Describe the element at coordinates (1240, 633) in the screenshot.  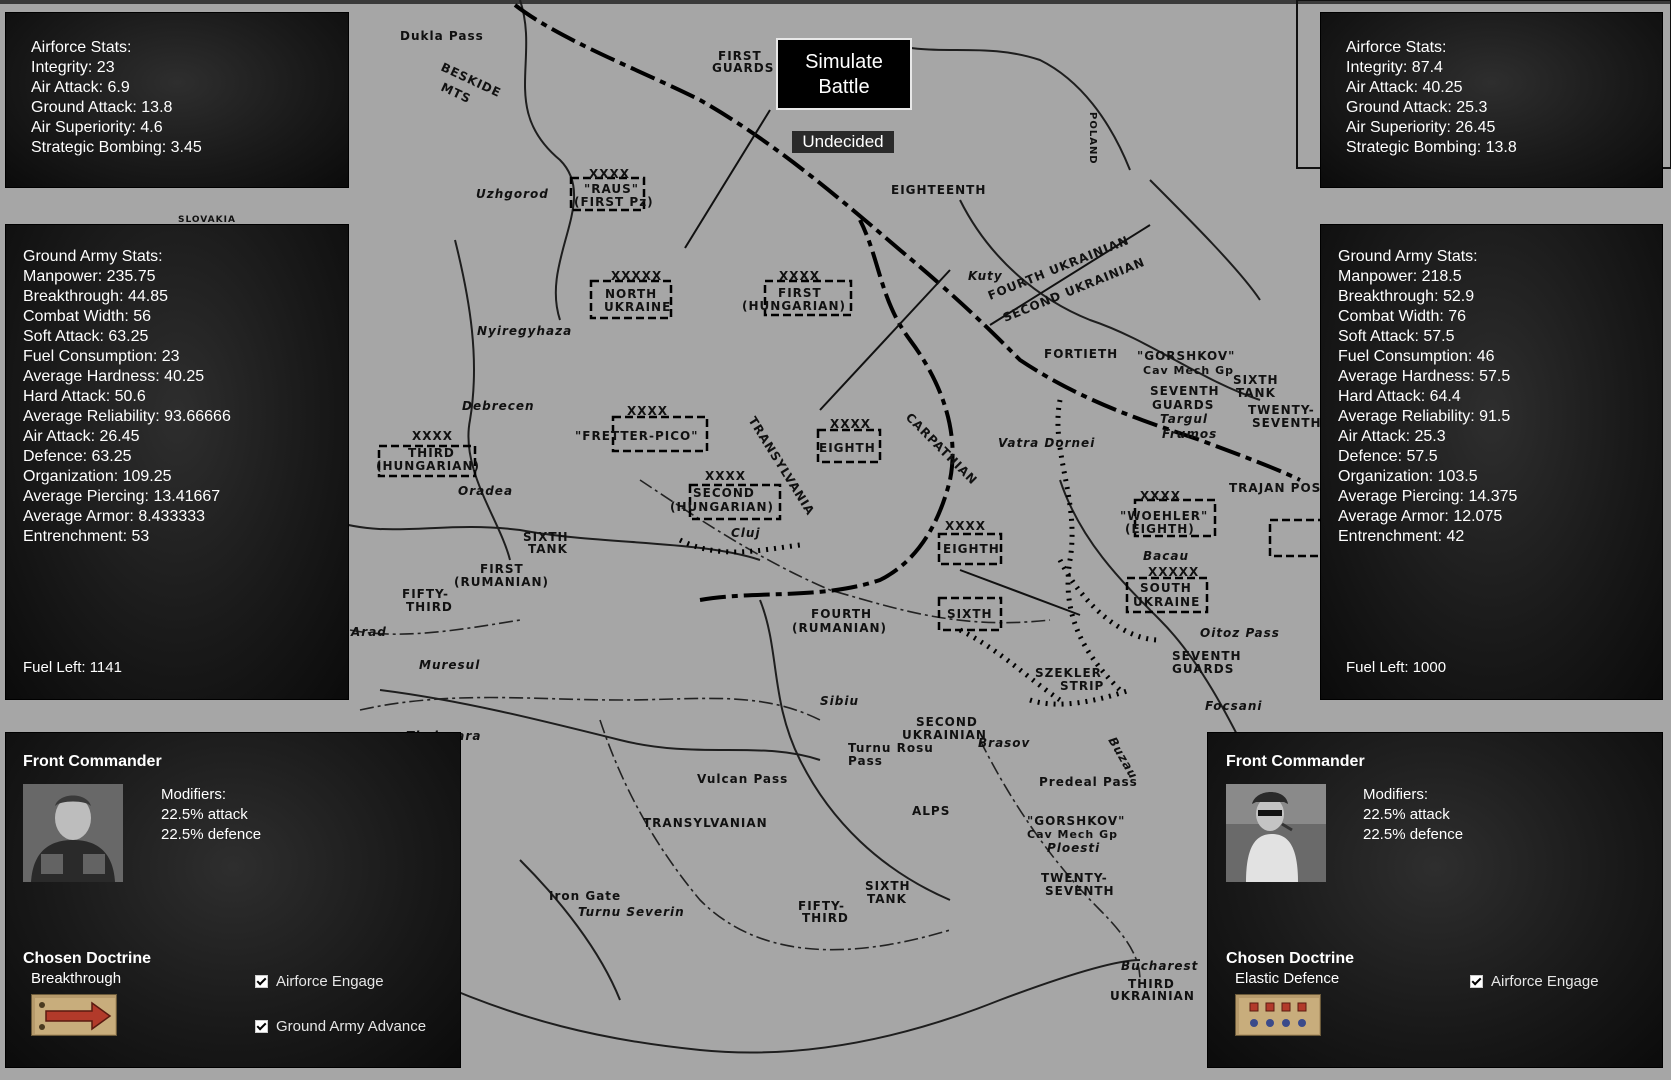
I see `svg-text: Oitoz Pass` at that location.